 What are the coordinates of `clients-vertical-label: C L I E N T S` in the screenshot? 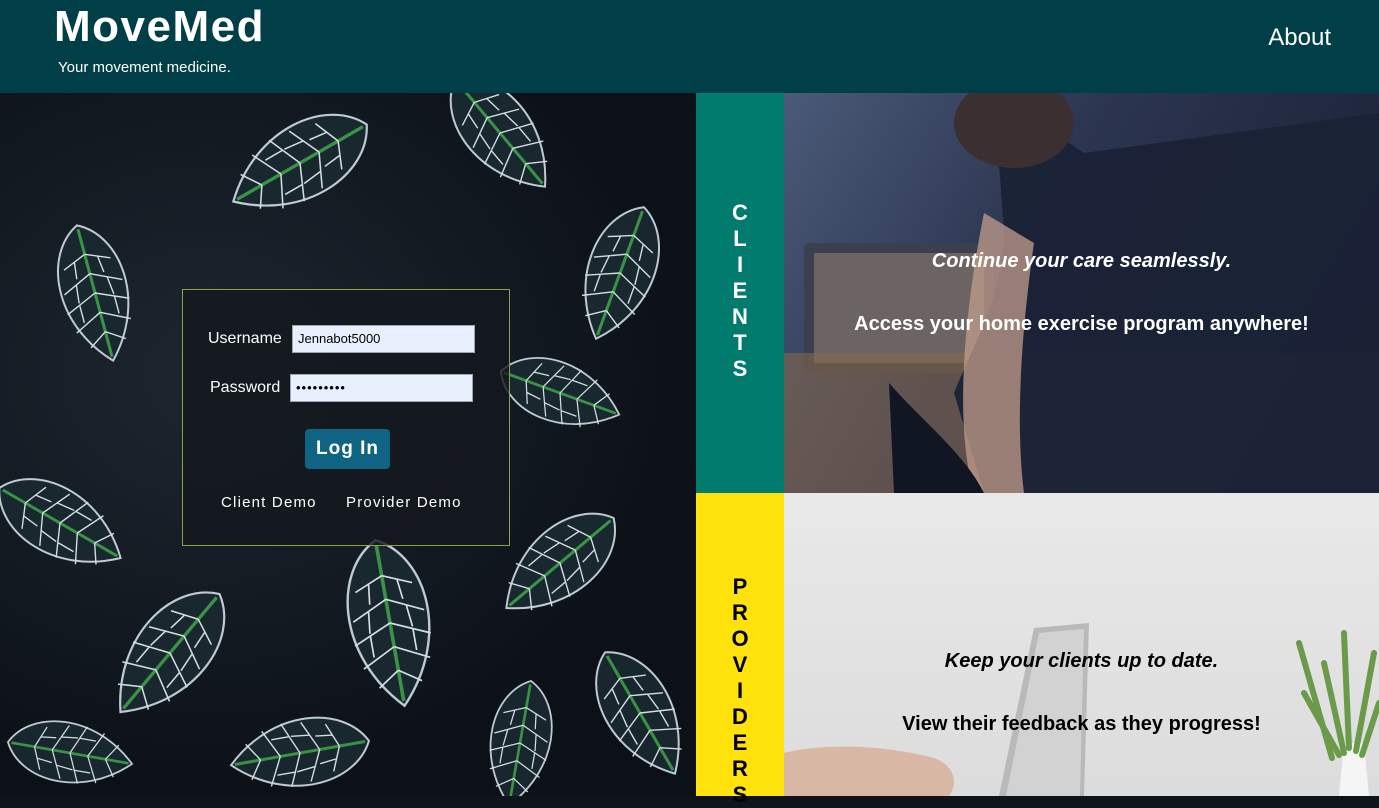 It's located at (740, 290).